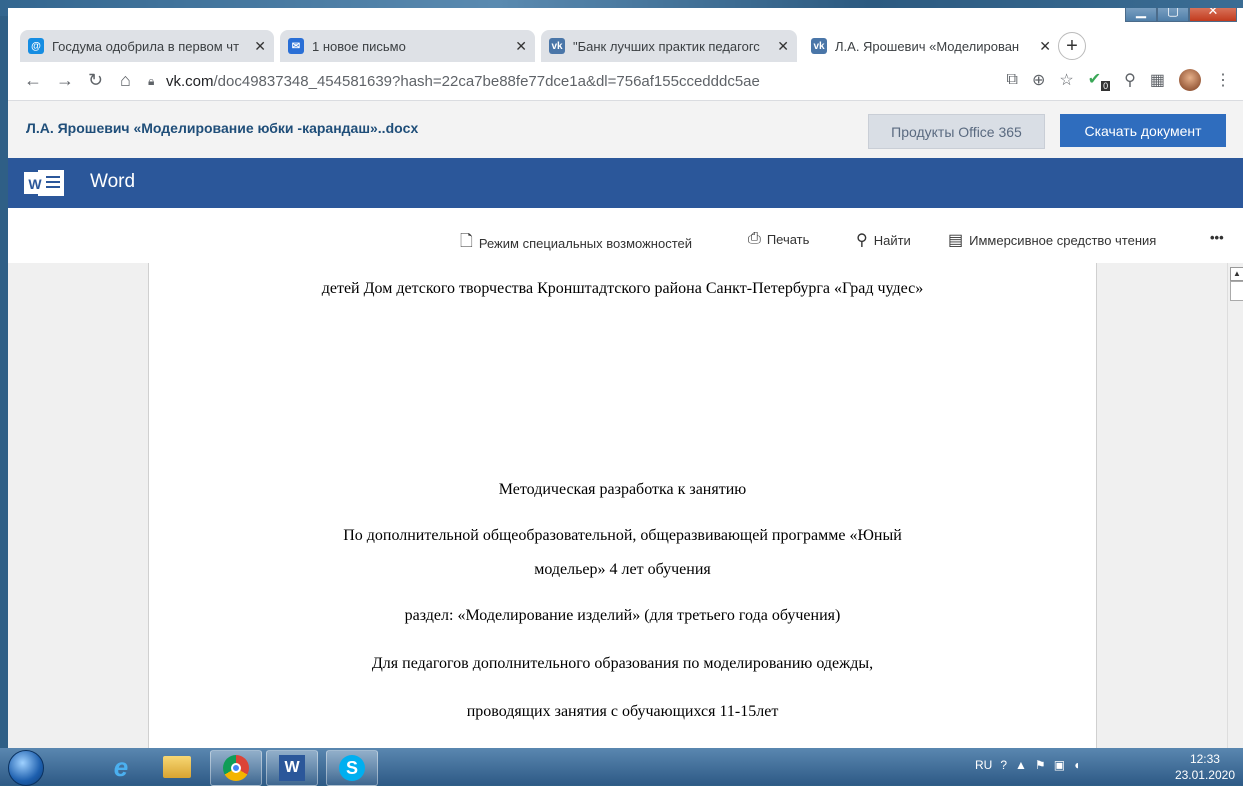  What do you see at coordinates (1003, 765) in the screenshot?
I see `help-icon: ?` at bounding box center [1003, 765].